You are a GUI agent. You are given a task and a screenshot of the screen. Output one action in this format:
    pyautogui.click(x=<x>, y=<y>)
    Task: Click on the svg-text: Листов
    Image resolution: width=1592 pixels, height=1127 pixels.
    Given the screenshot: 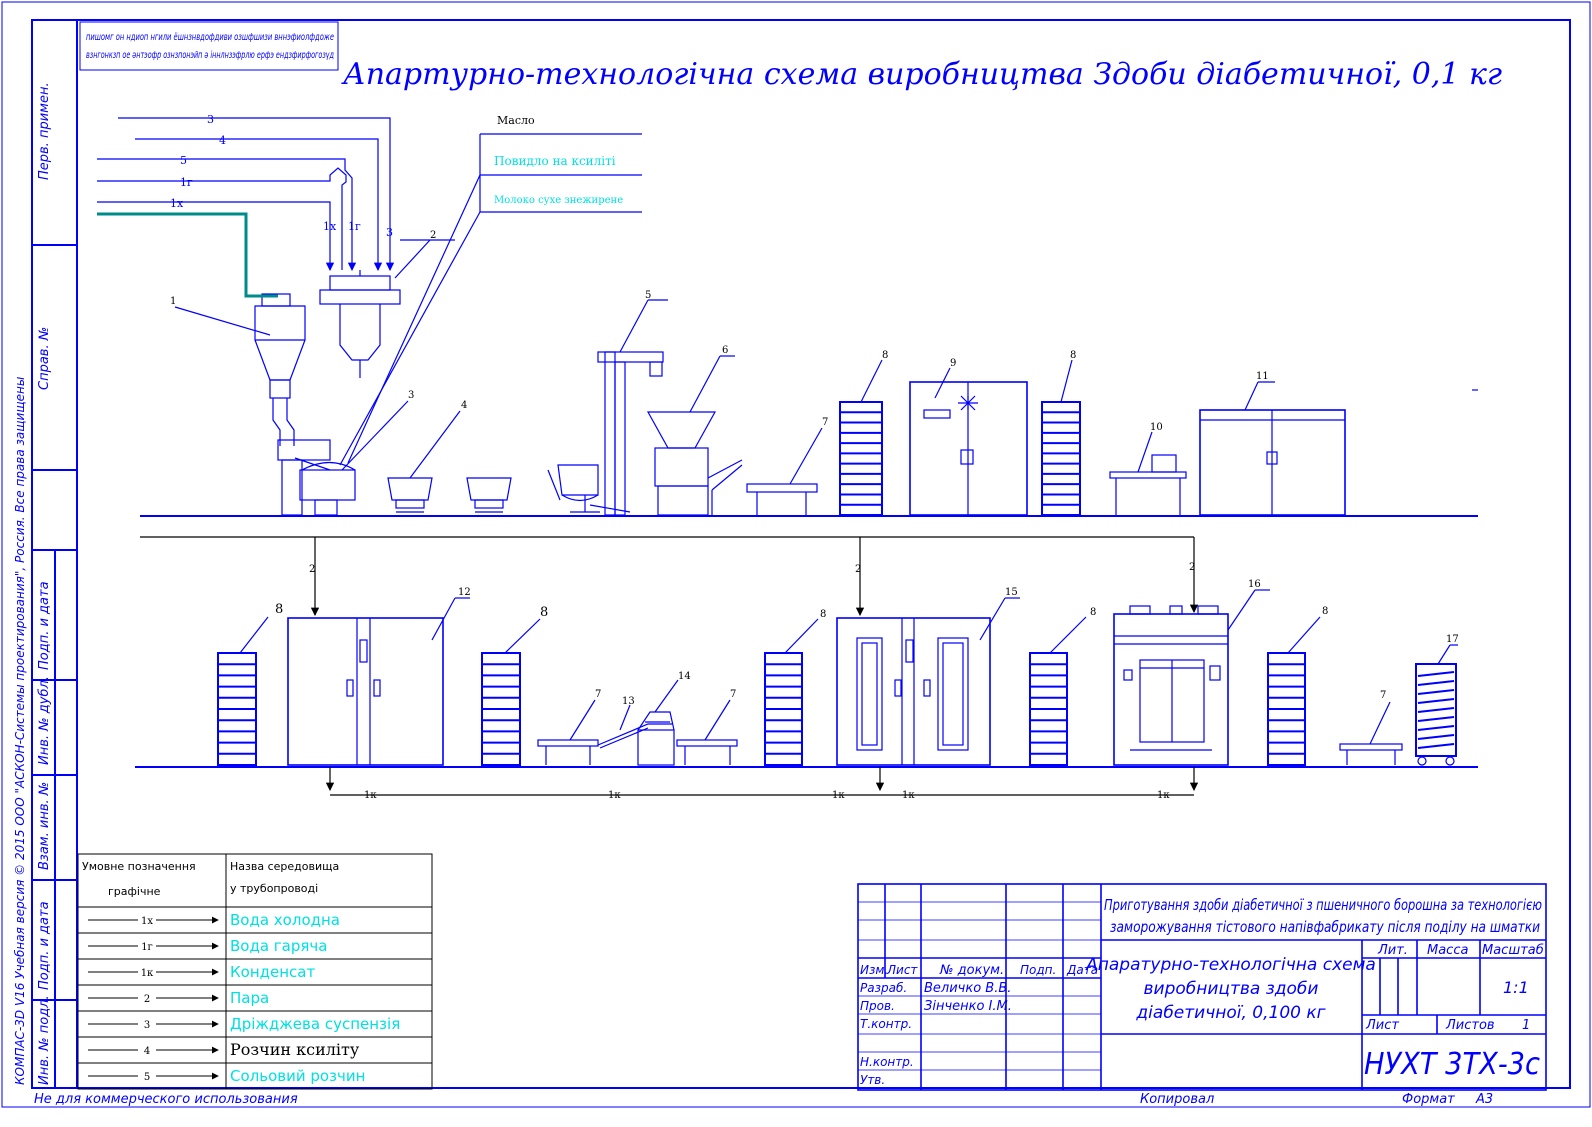 What is the action you would take?
    pyautogui.click(x=1470, y=1025)
    